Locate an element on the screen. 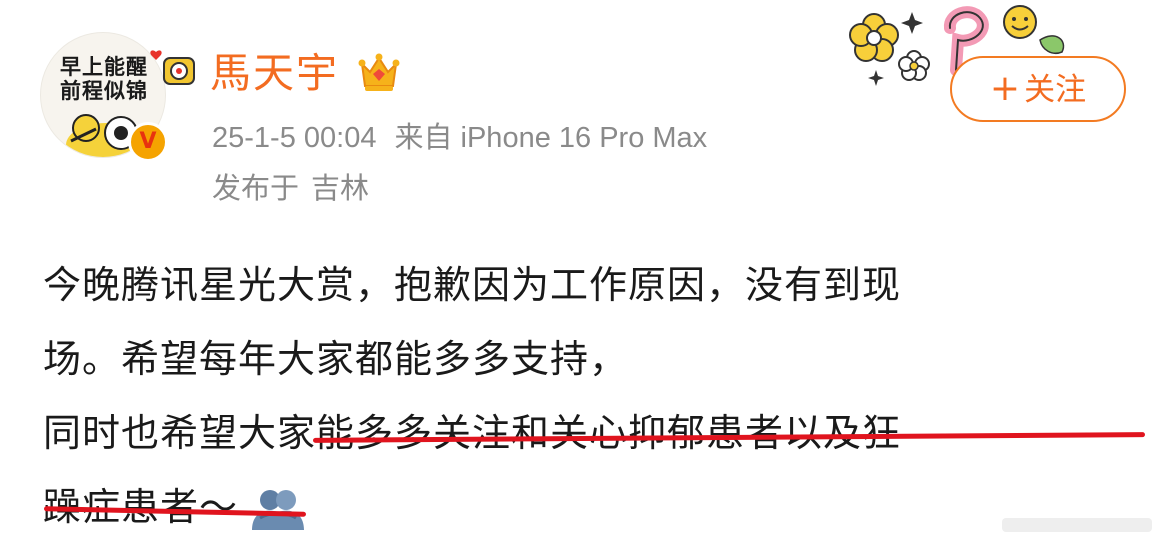  watermark-icon is located at coordinates (1077, 525).